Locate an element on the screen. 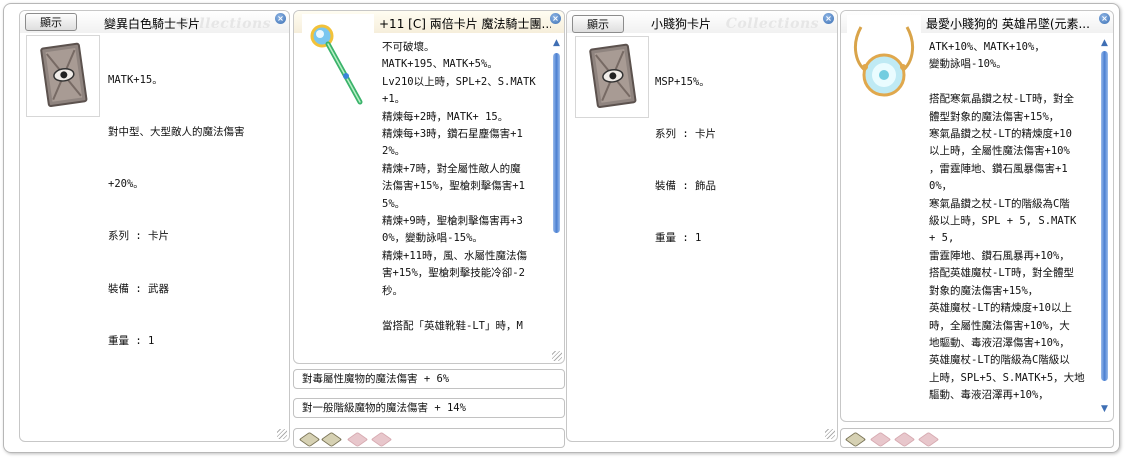  item-description: MSP+15%。 系列 : 卡片 裝備 : 飾品 重量 : 1 is located at coordinates (744, 161).